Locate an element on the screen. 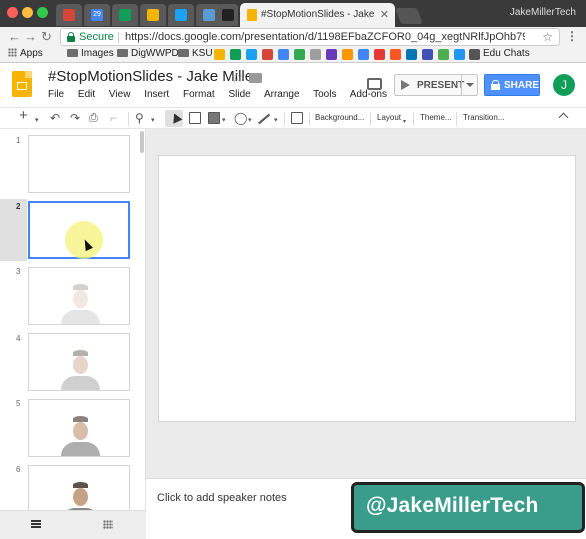 This screenshot has width=586, height=539. menu-format: Format is located at coordinates (199, 94).